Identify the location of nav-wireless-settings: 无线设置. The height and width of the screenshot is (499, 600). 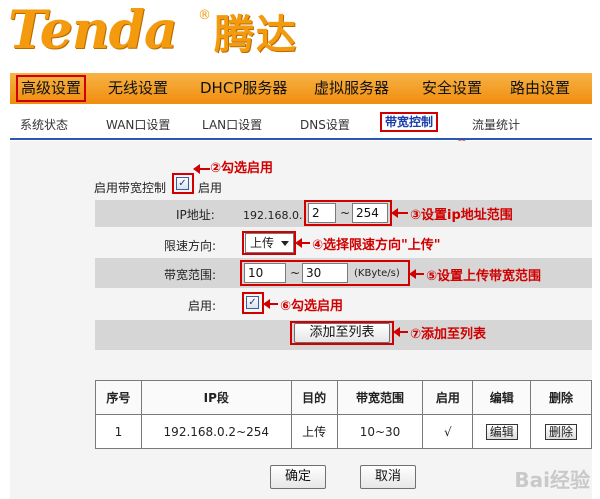
(138, 88).